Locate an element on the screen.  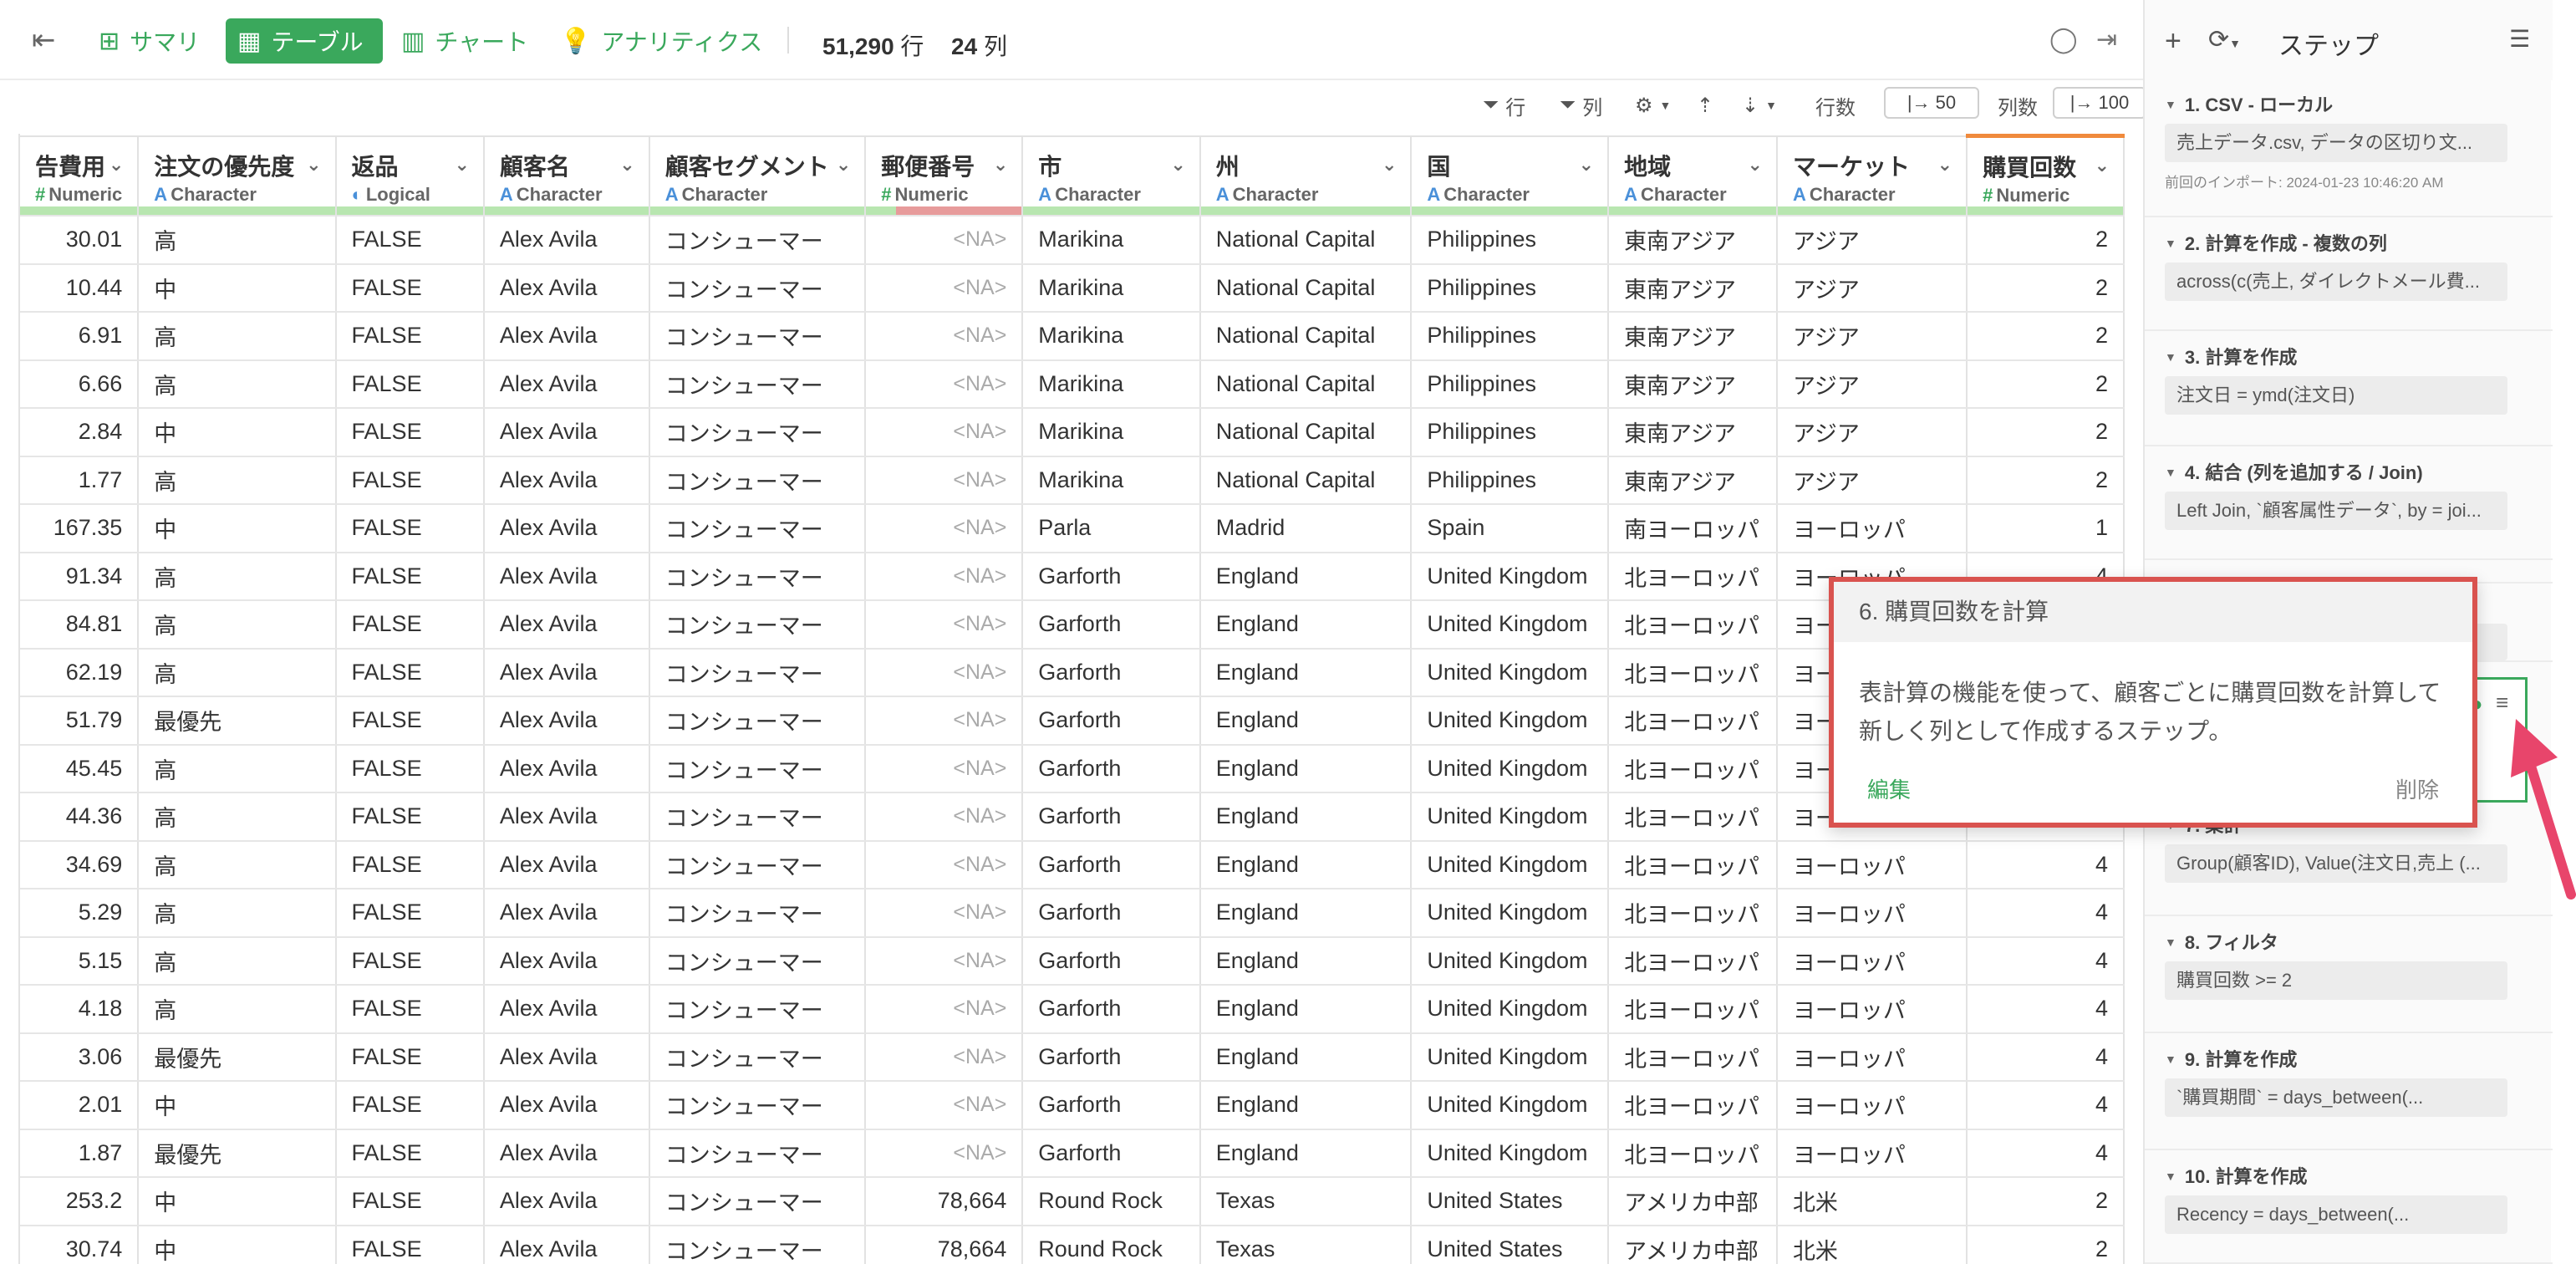
table-cell: 10.44 is located at coordinates (80, 288).